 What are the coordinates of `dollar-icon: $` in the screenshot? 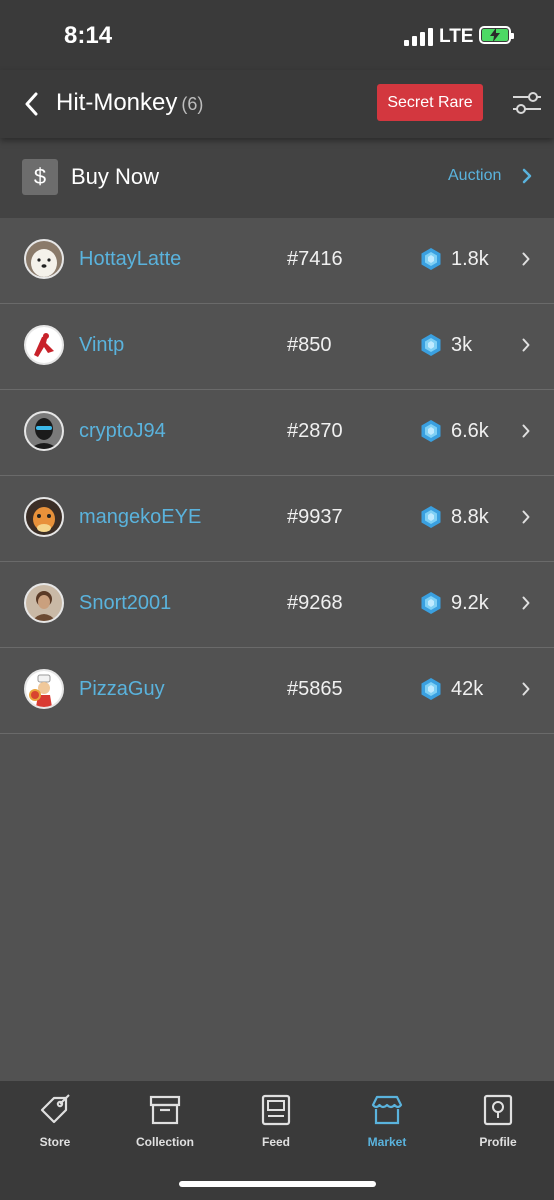 It's located at (40, 177).